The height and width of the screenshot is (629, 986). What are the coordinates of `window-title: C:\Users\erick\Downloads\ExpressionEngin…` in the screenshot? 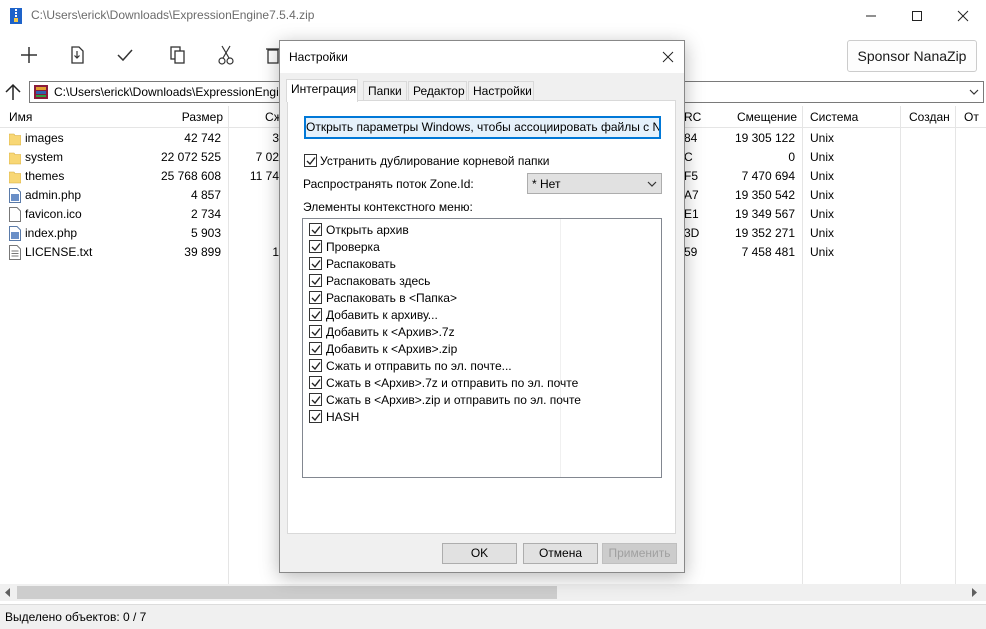 It's located at (173, 15).